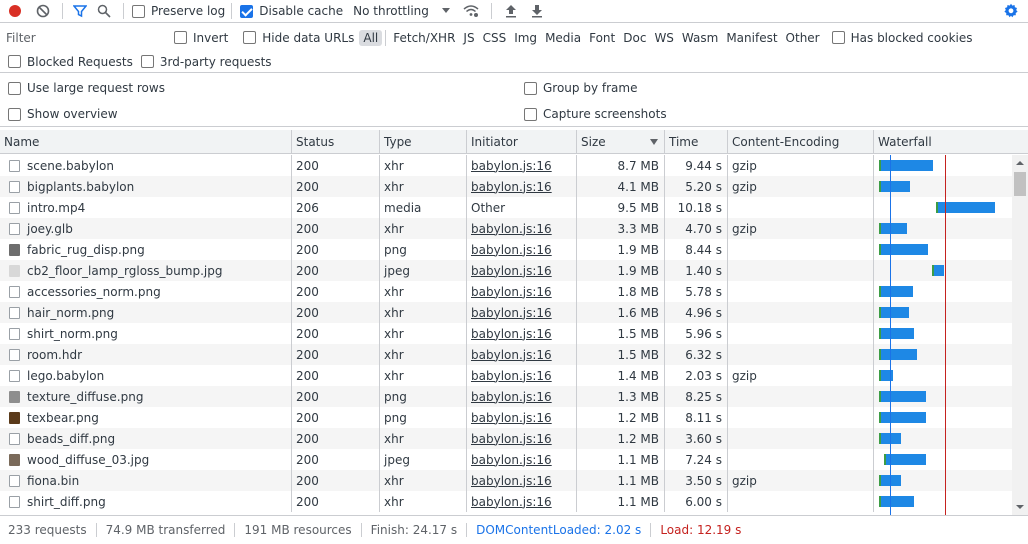  Describe the element at coordinates (336, 141) in the screenshot. I see `column-header-status: Status` at that location.